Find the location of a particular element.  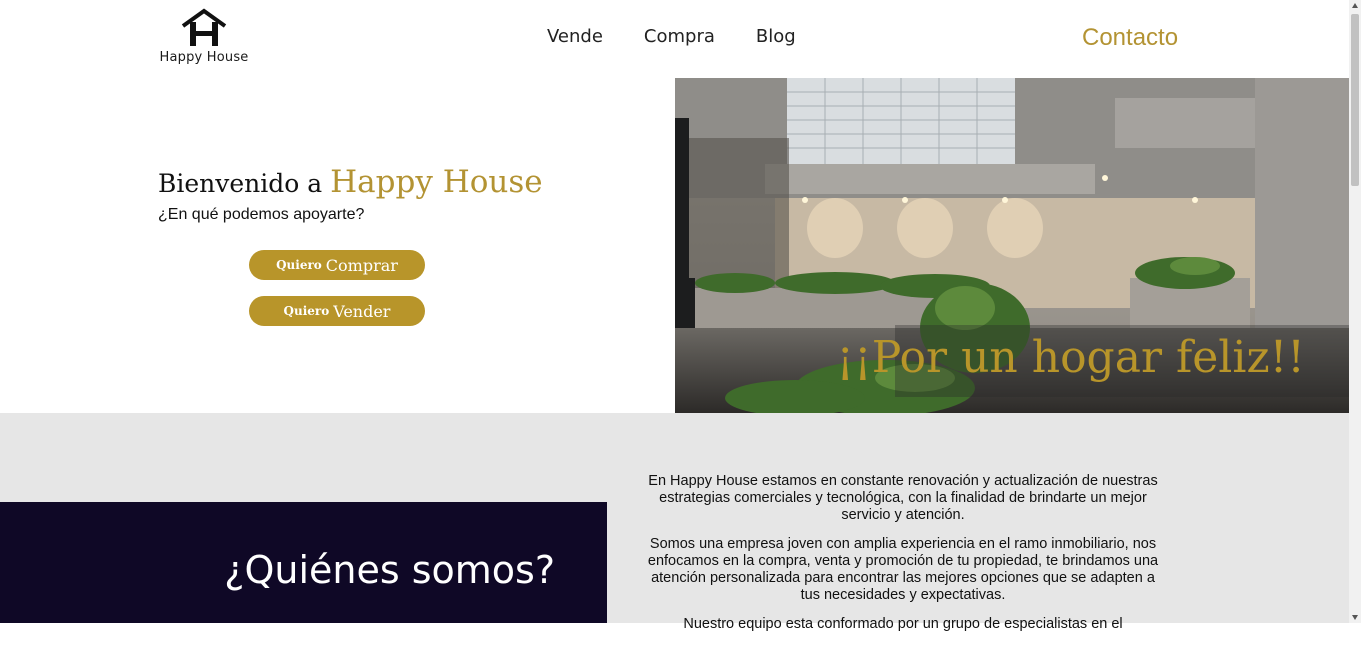

nav-link-vende: Vende is located at coordinates (575, 36).